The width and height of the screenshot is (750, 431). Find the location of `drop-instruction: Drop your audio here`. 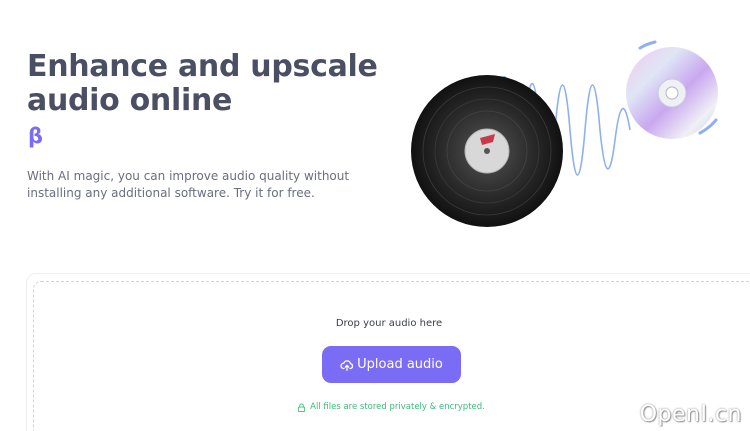

drop-instruction: Drop your audio here is located at coordinates (389, 323).